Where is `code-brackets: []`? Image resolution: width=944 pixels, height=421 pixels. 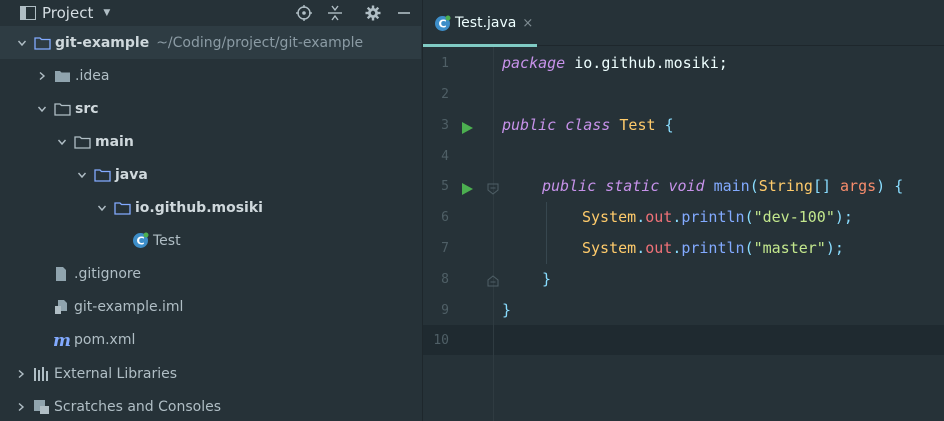
code-brackets: [] is located at coordinates (821, 186).